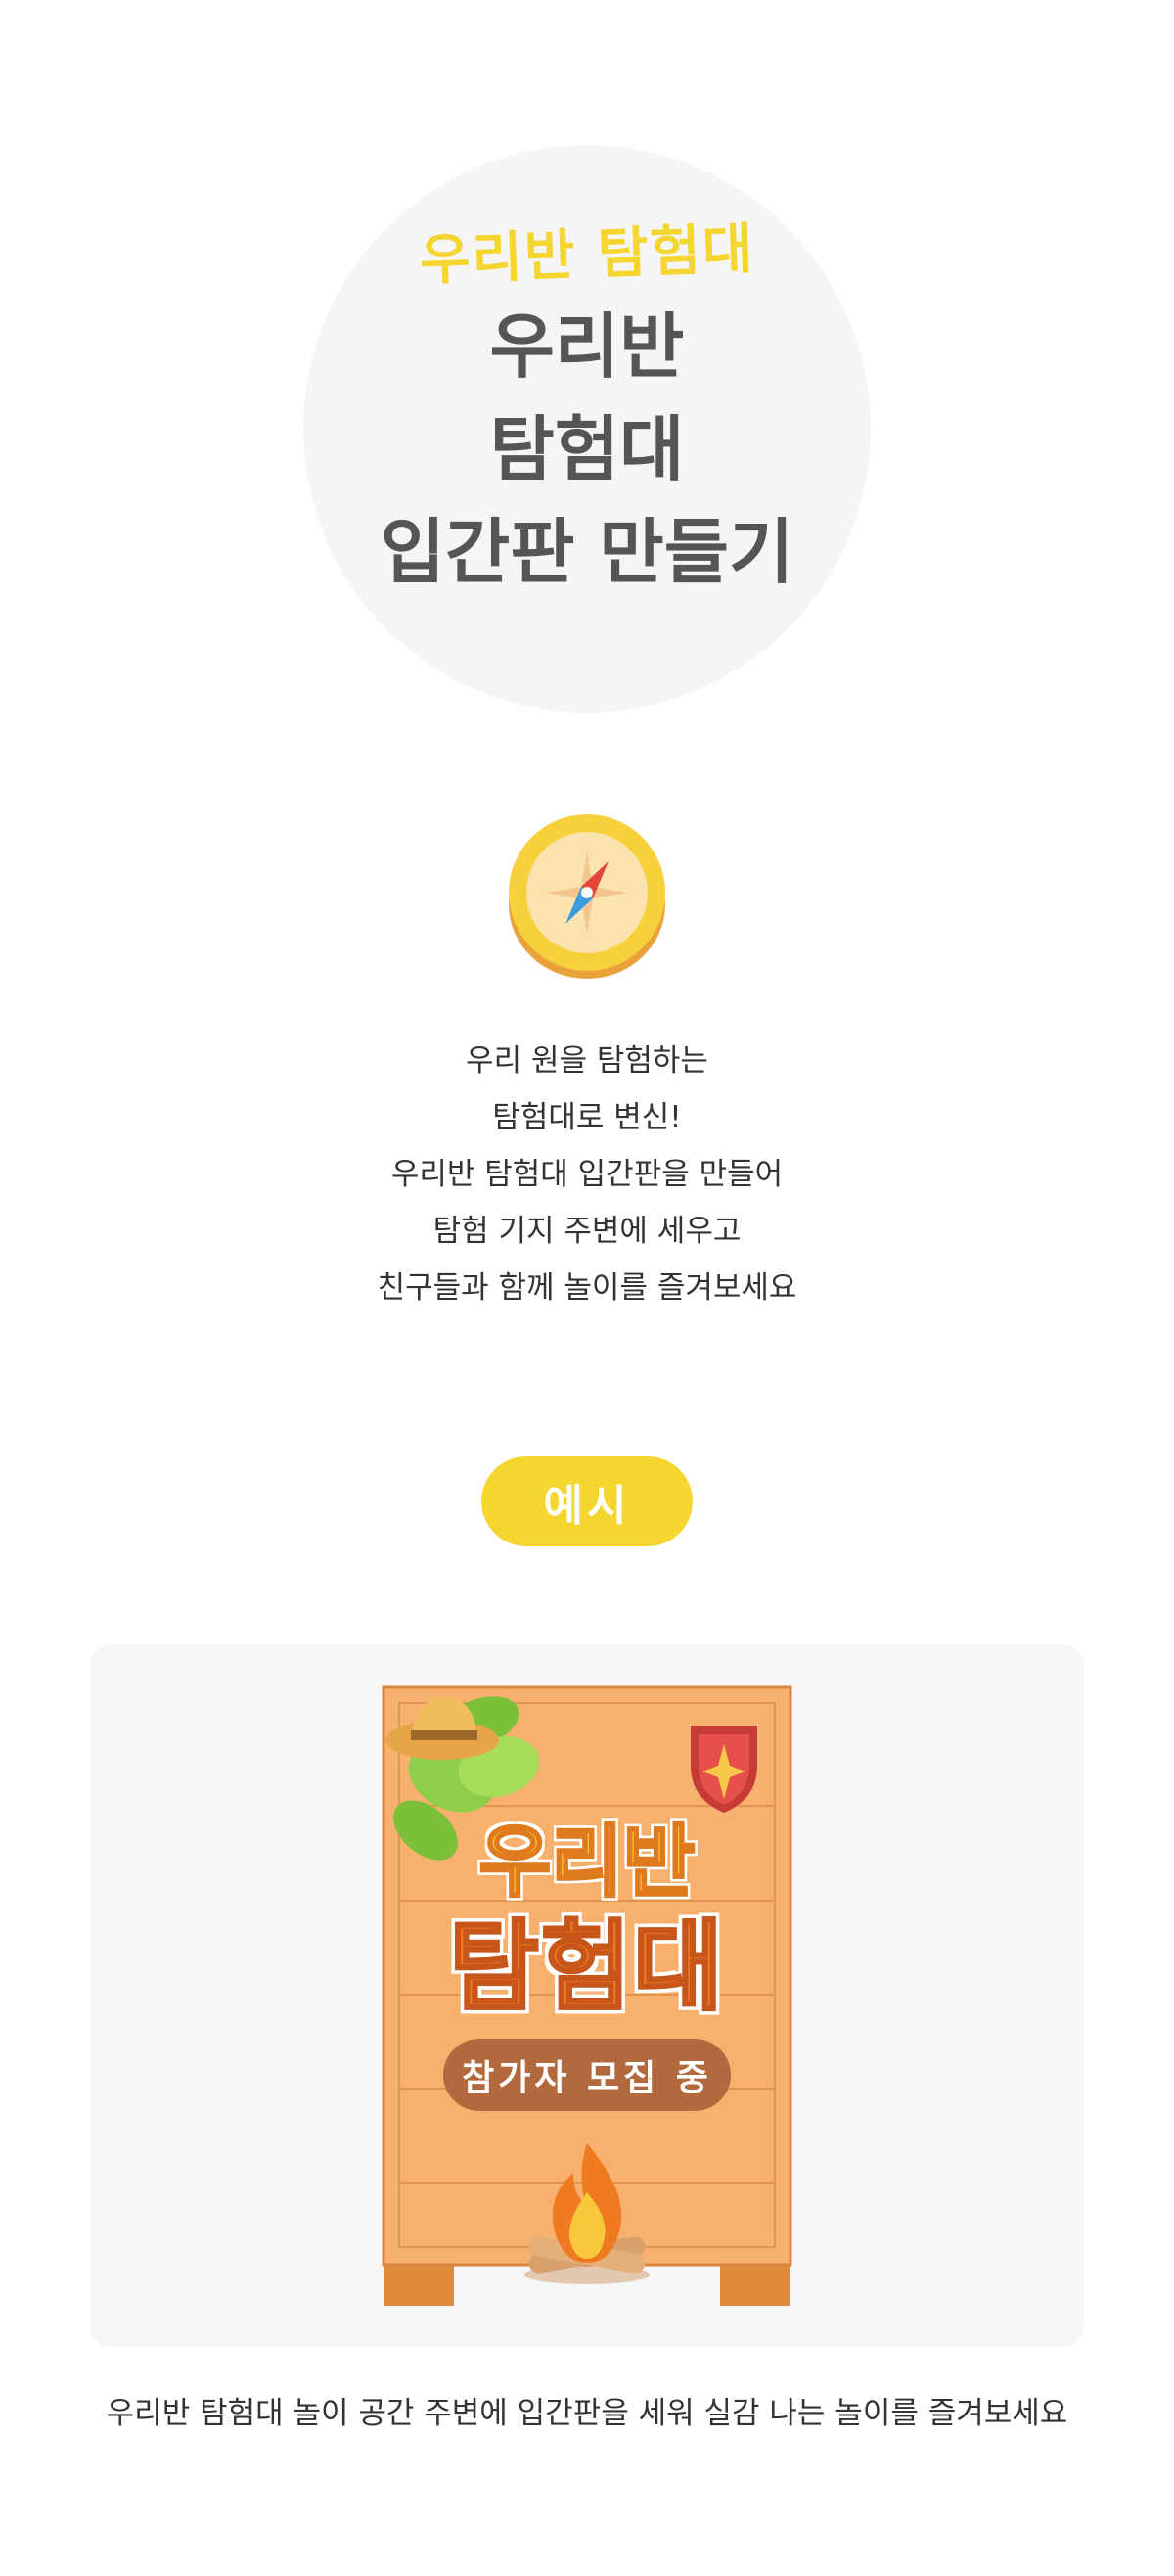 This screenshot has width=1174, height=2576. What do you see at coordinates (587, 1288) in the screenshot?
I see `description-line: 친구들과 함께 놀이를 즐겨보세요` at bounding box center [587, 1288].